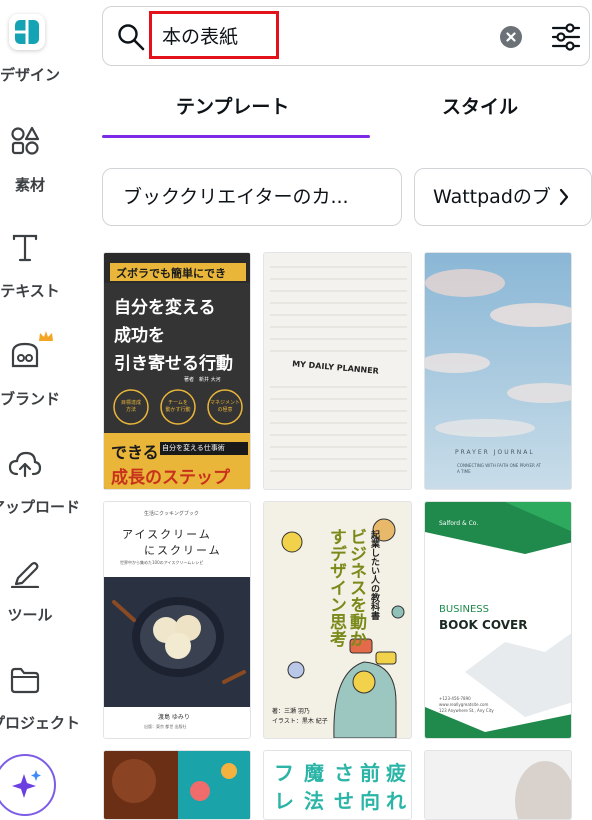 Image resolution: width=592 pixels, height=820 pixels. I want to click on template-card-food, so click(177, 785).